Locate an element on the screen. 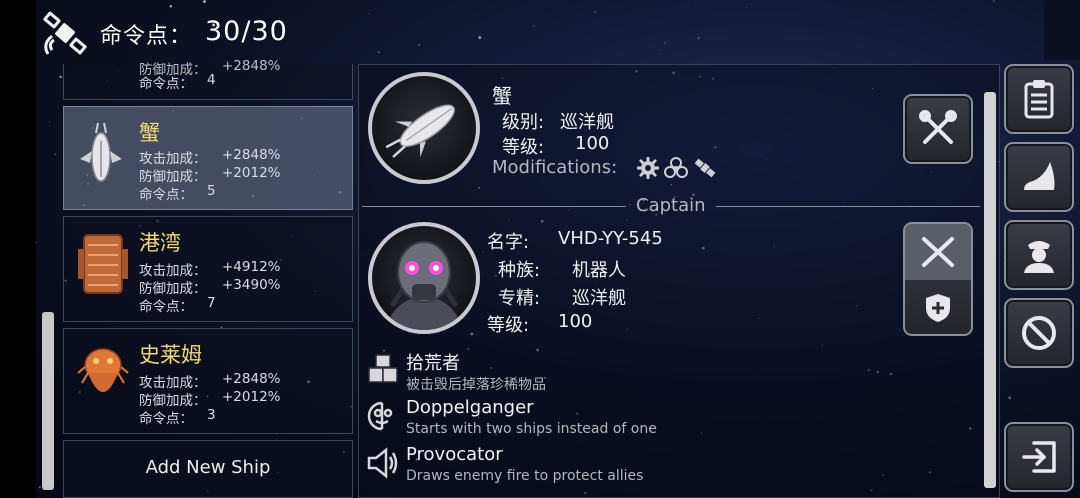 This screenshot has width=1080, height=498. ship-name: 史莱姆 is located at coordinates (170, 355).